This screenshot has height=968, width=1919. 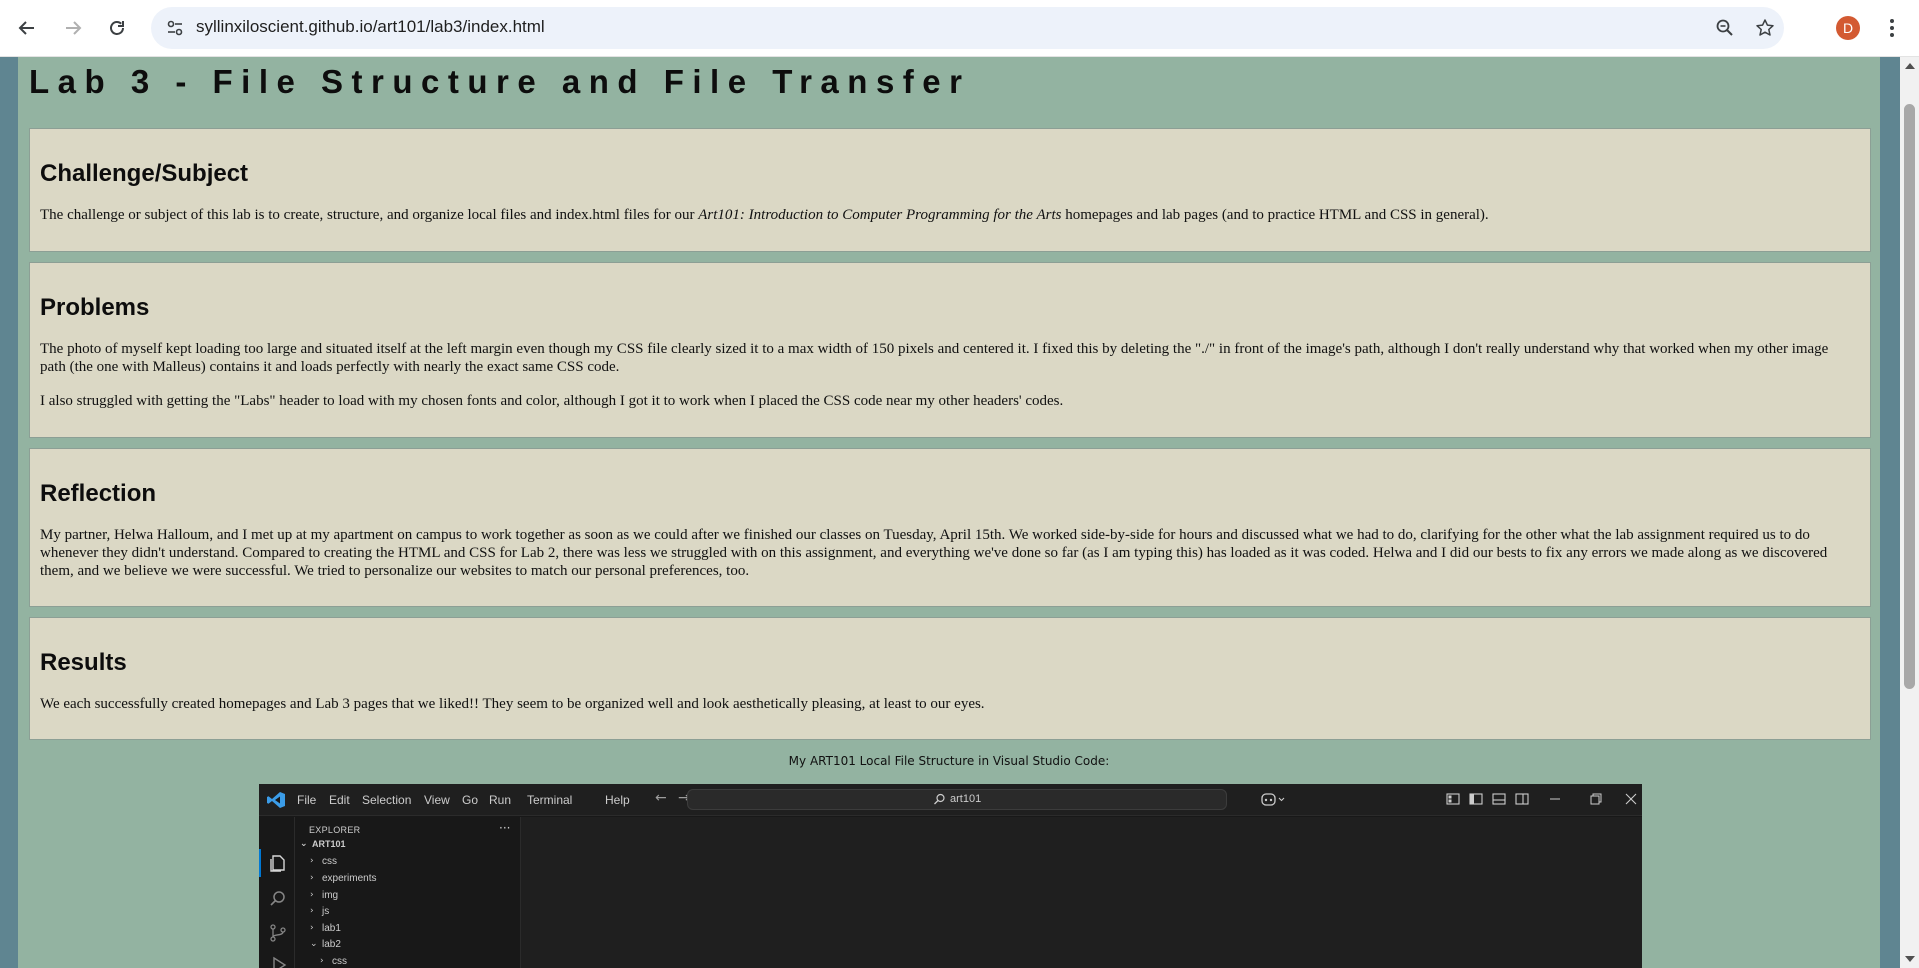 What do you see at coordinates (1909, 396) in the screenshot?
I see `scroll-thumb` at bounding box center [1909, 396].